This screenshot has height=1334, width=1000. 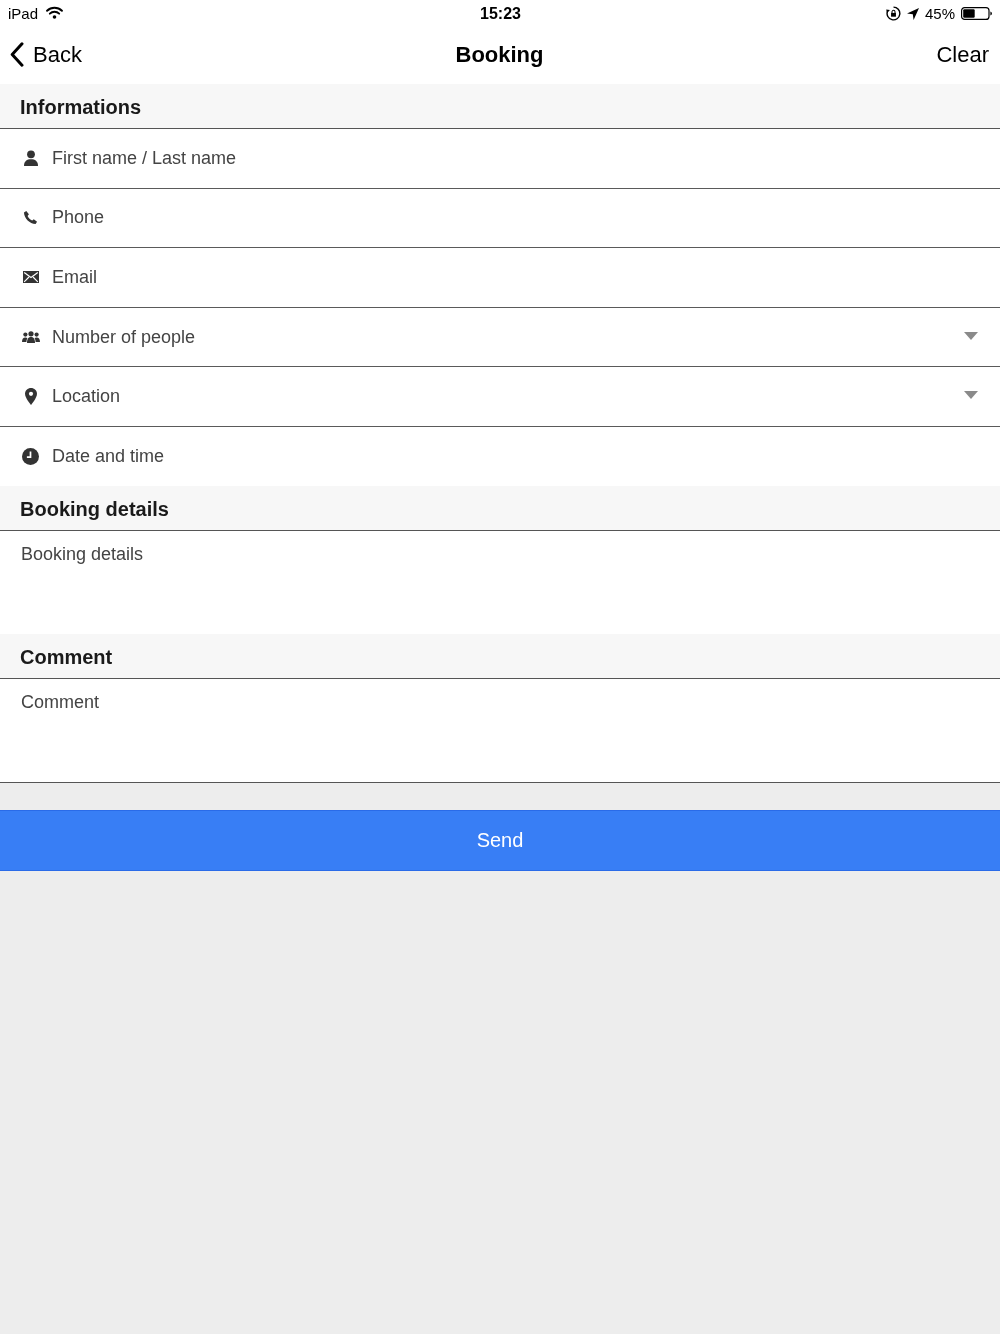 I want to click on clear-button: Clear, so click(x=962, y=54).